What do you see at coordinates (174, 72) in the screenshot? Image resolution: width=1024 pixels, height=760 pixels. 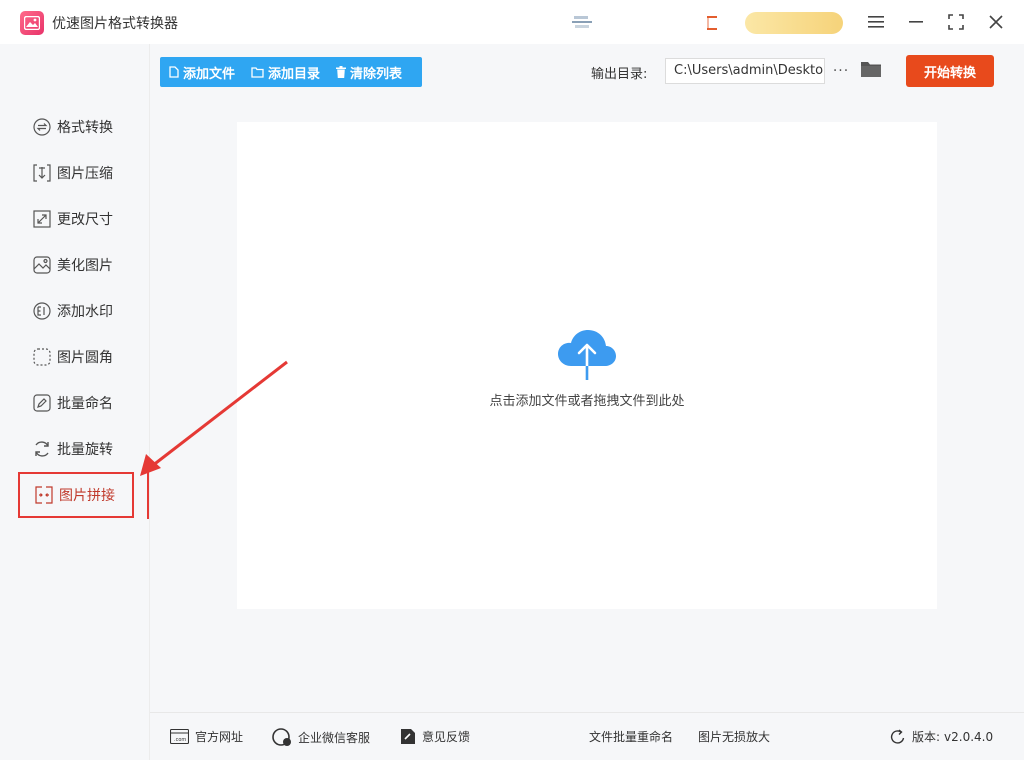 I see `file-icon` at bounding box center [174, 72].